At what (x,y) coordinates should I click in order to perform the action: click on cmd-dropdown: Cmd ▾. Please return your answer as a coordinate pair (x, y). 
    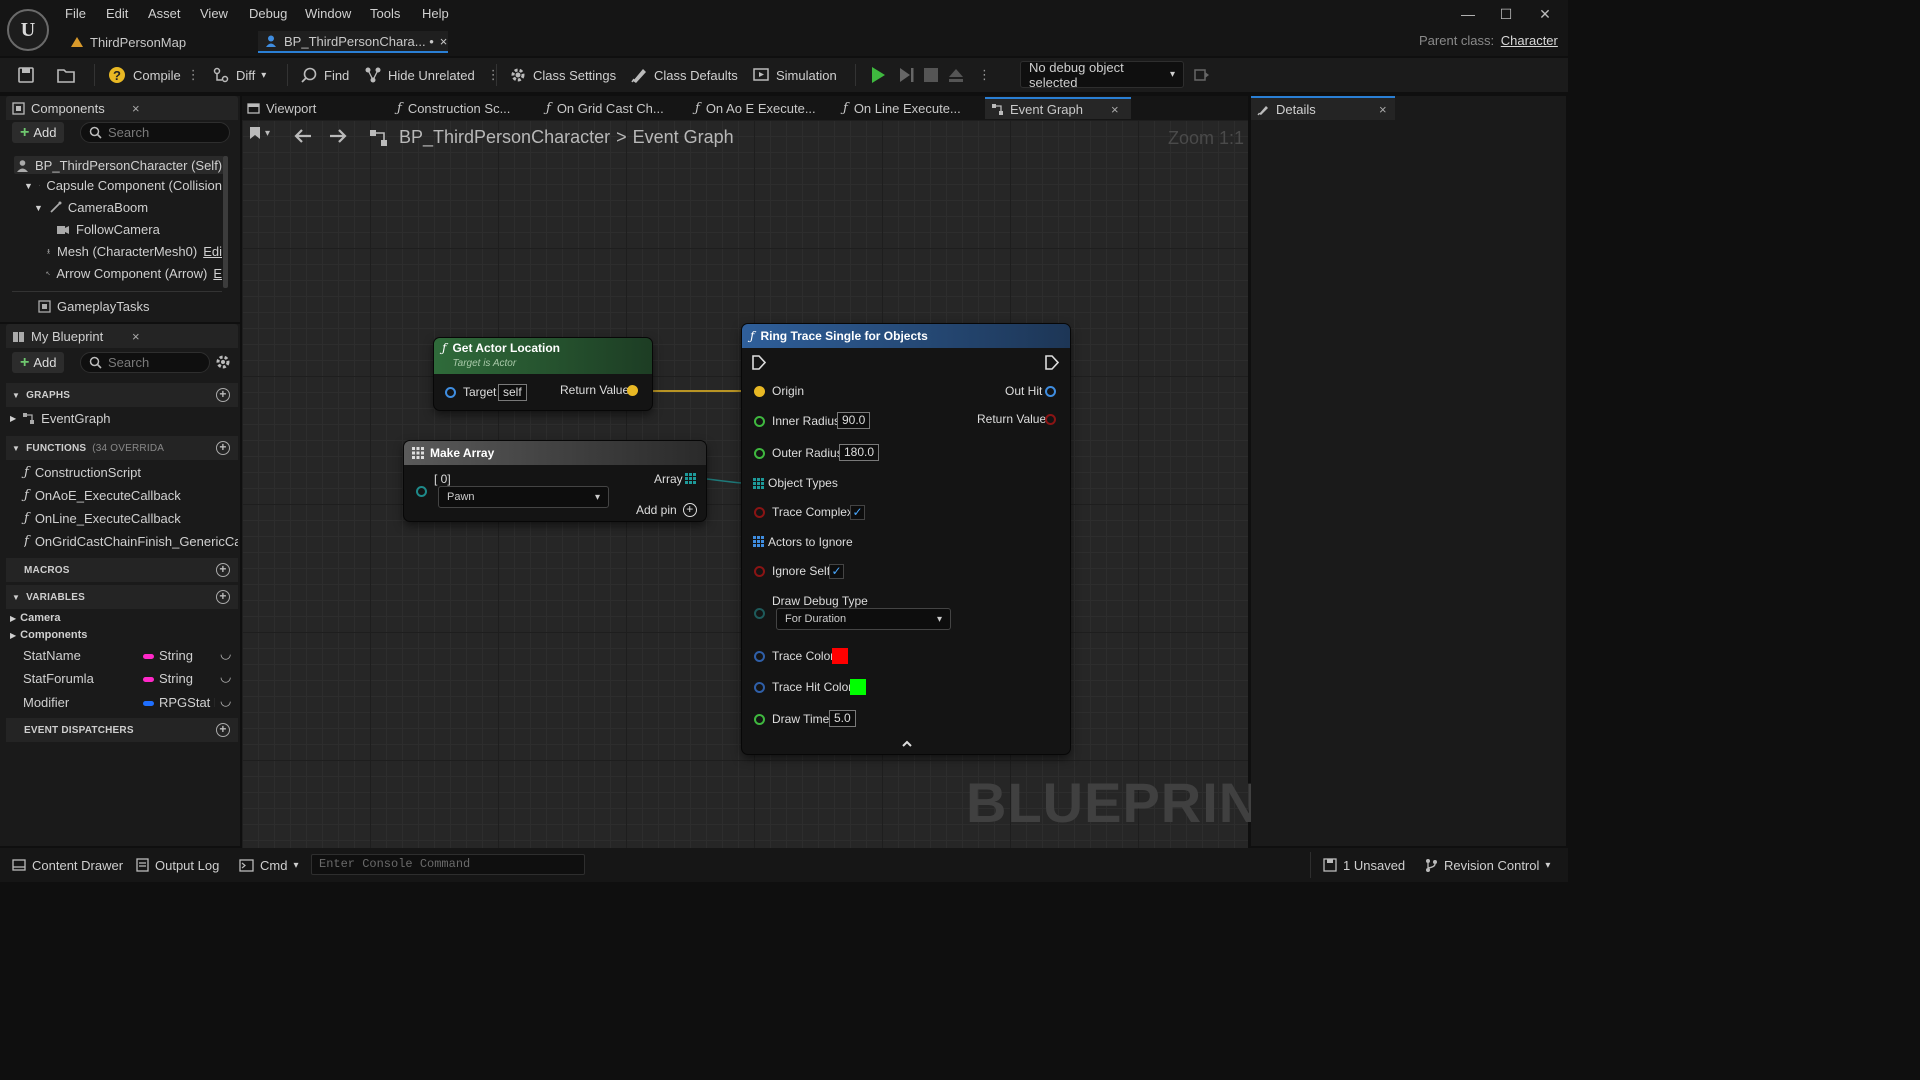
    Looking at the image, I should click on (268, 865).